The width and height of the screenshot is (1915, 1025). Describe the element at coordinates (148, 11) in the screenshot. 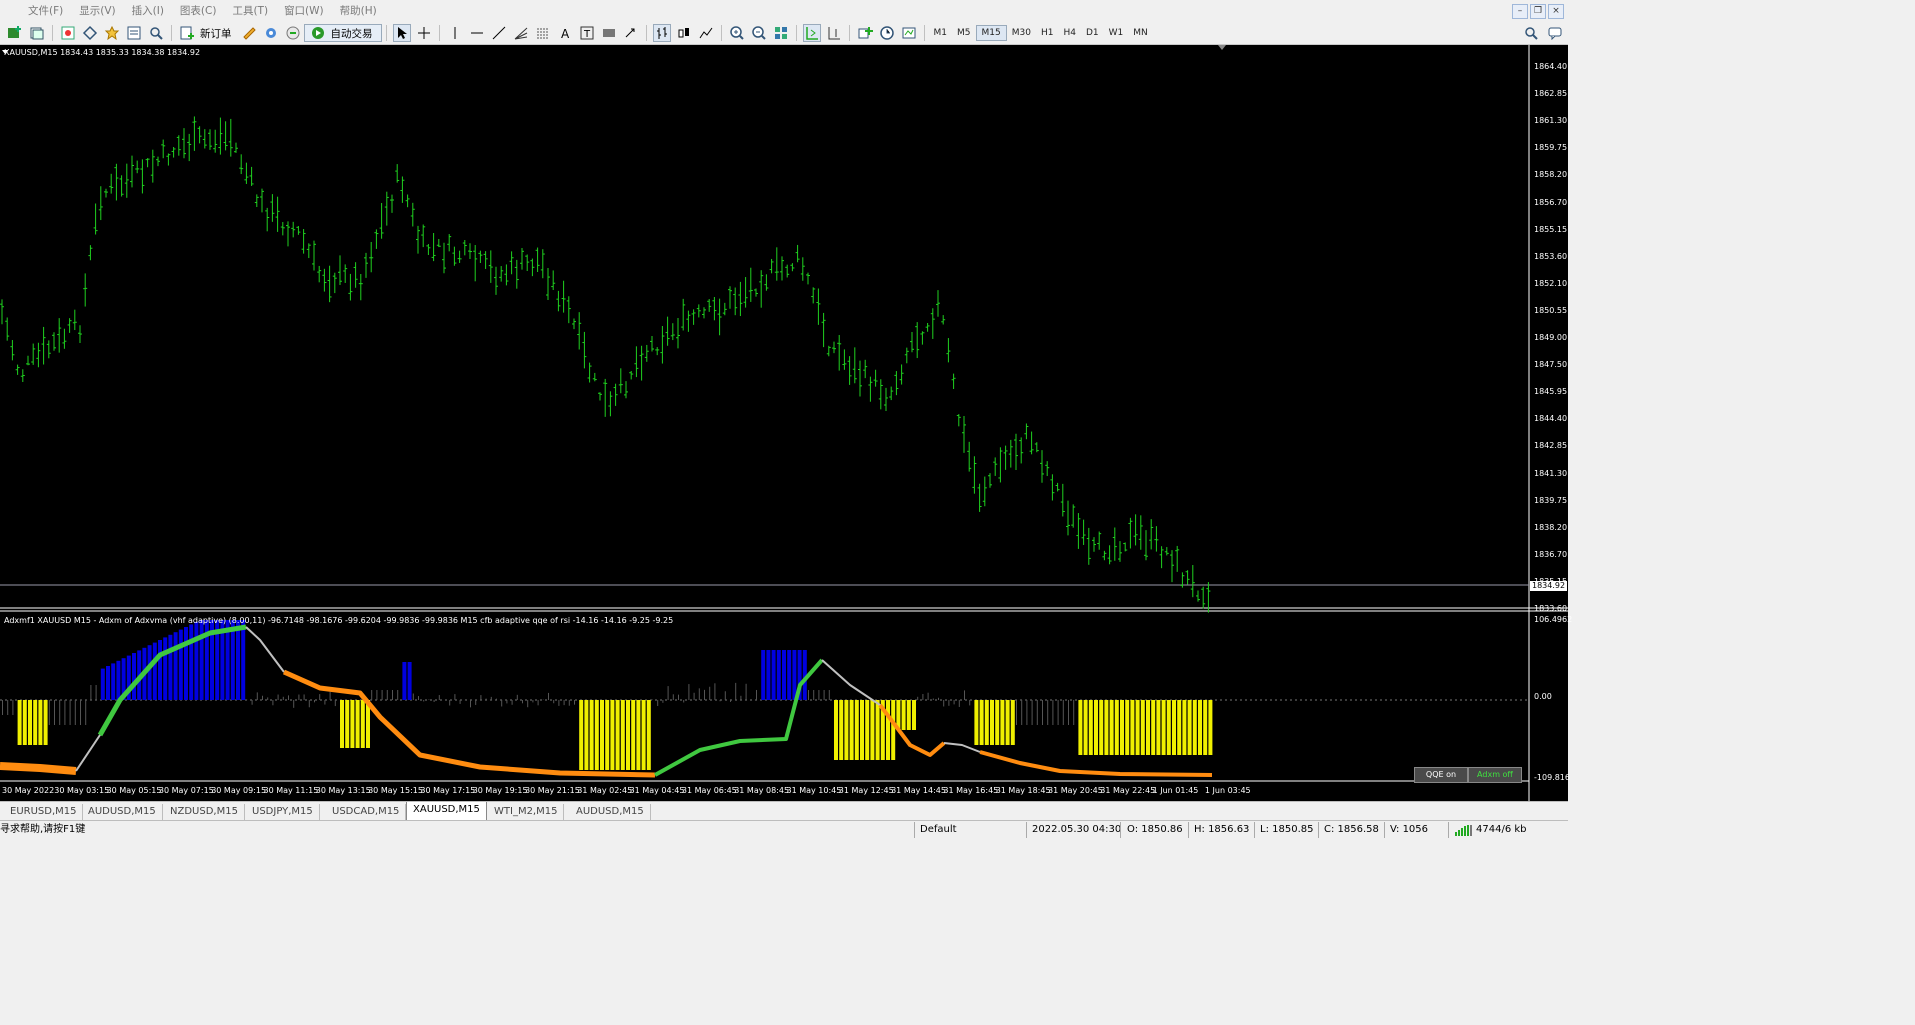

I see `menu-item: 插入(I)` at that location.